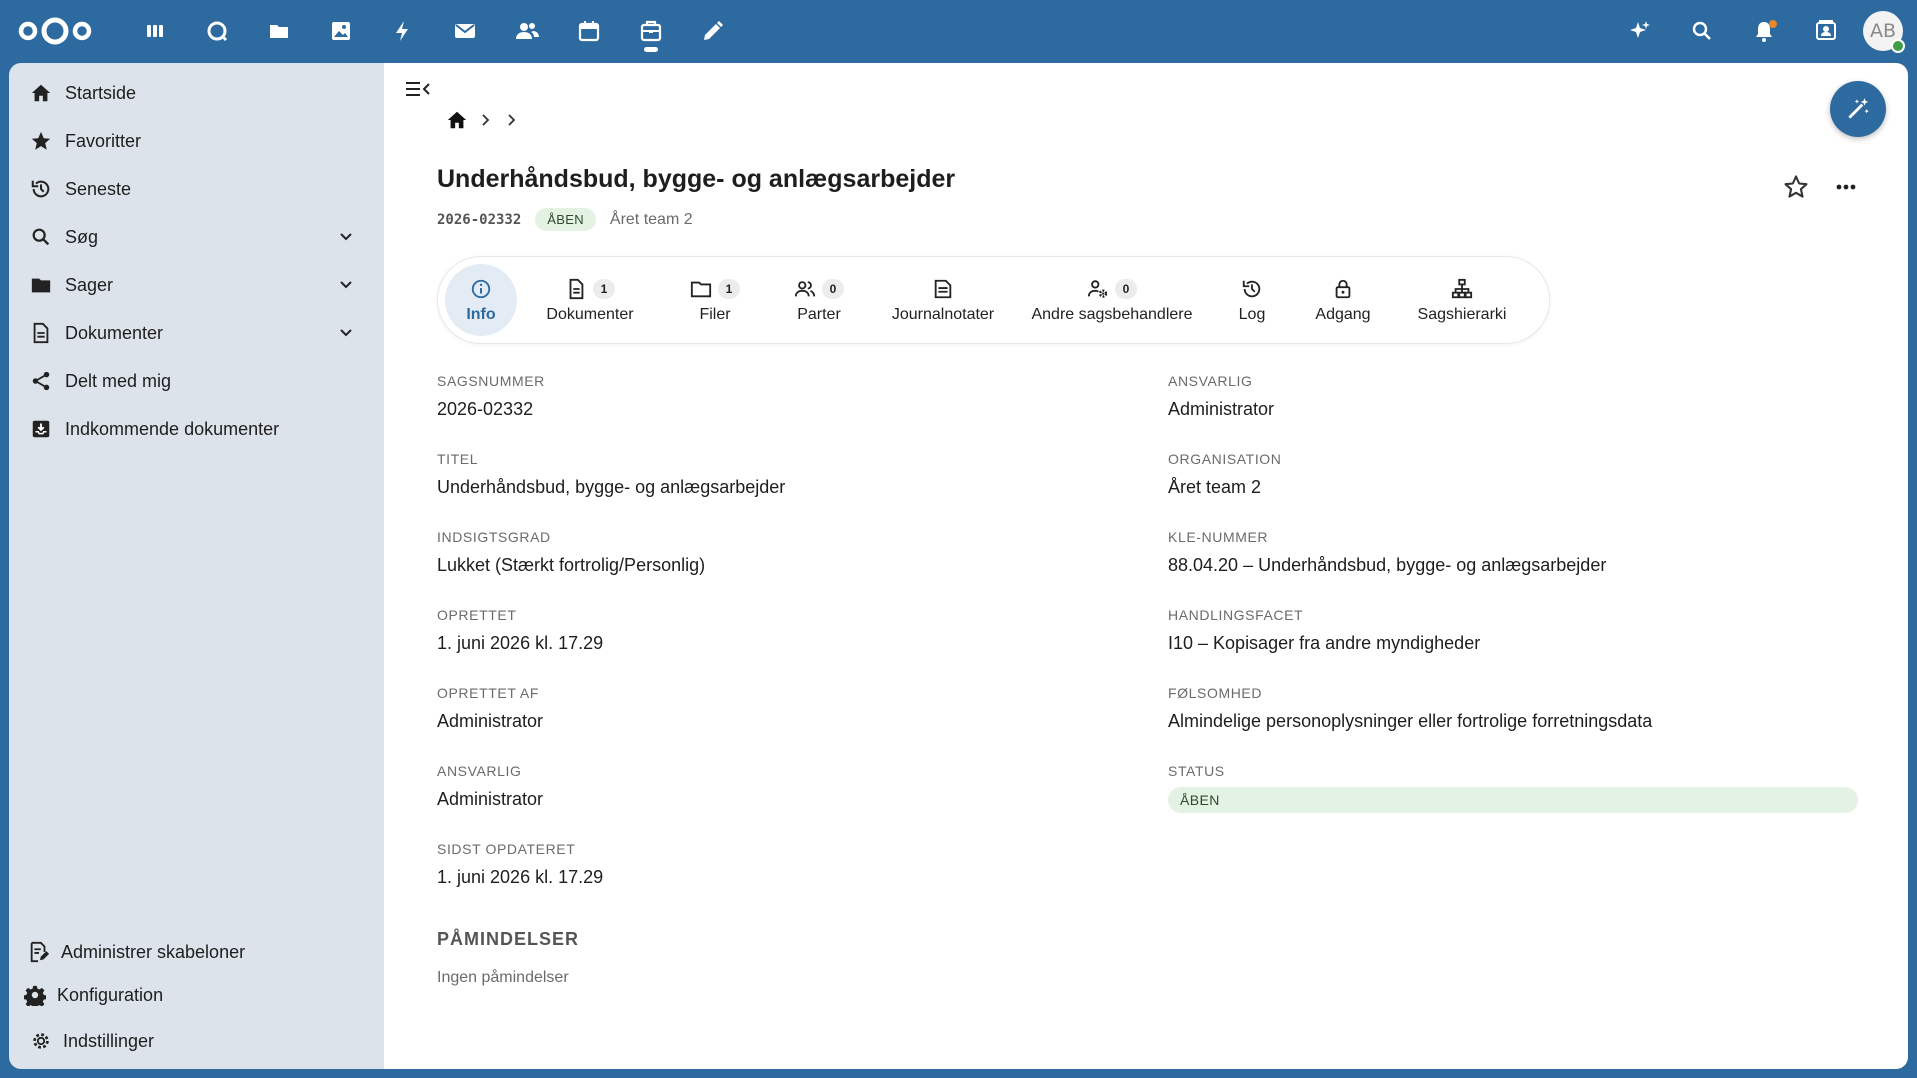 The image size is (1917, 1078). I want to click on online-status-indicator, so click(1898, 46).